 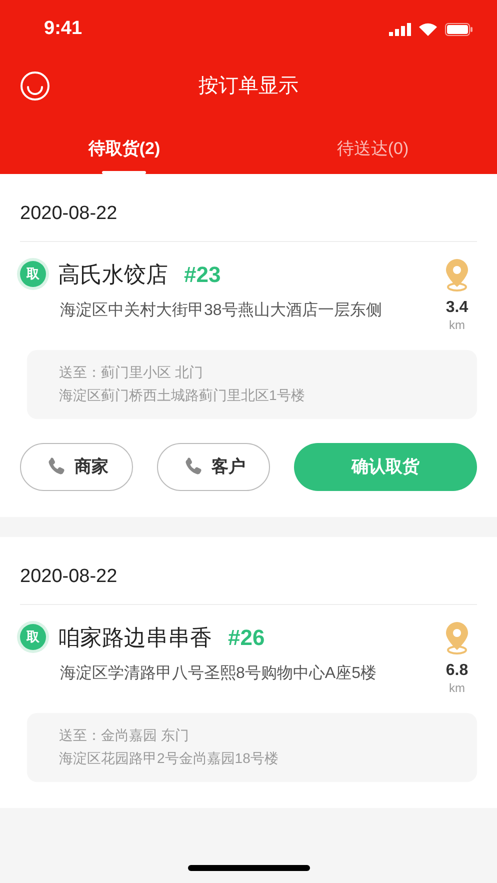 What do you see at coordinates (131, 372) in the screenshot?
I see `delivery-target: 送至：蓟门里小区 北门` at bounding box center [131, 372].